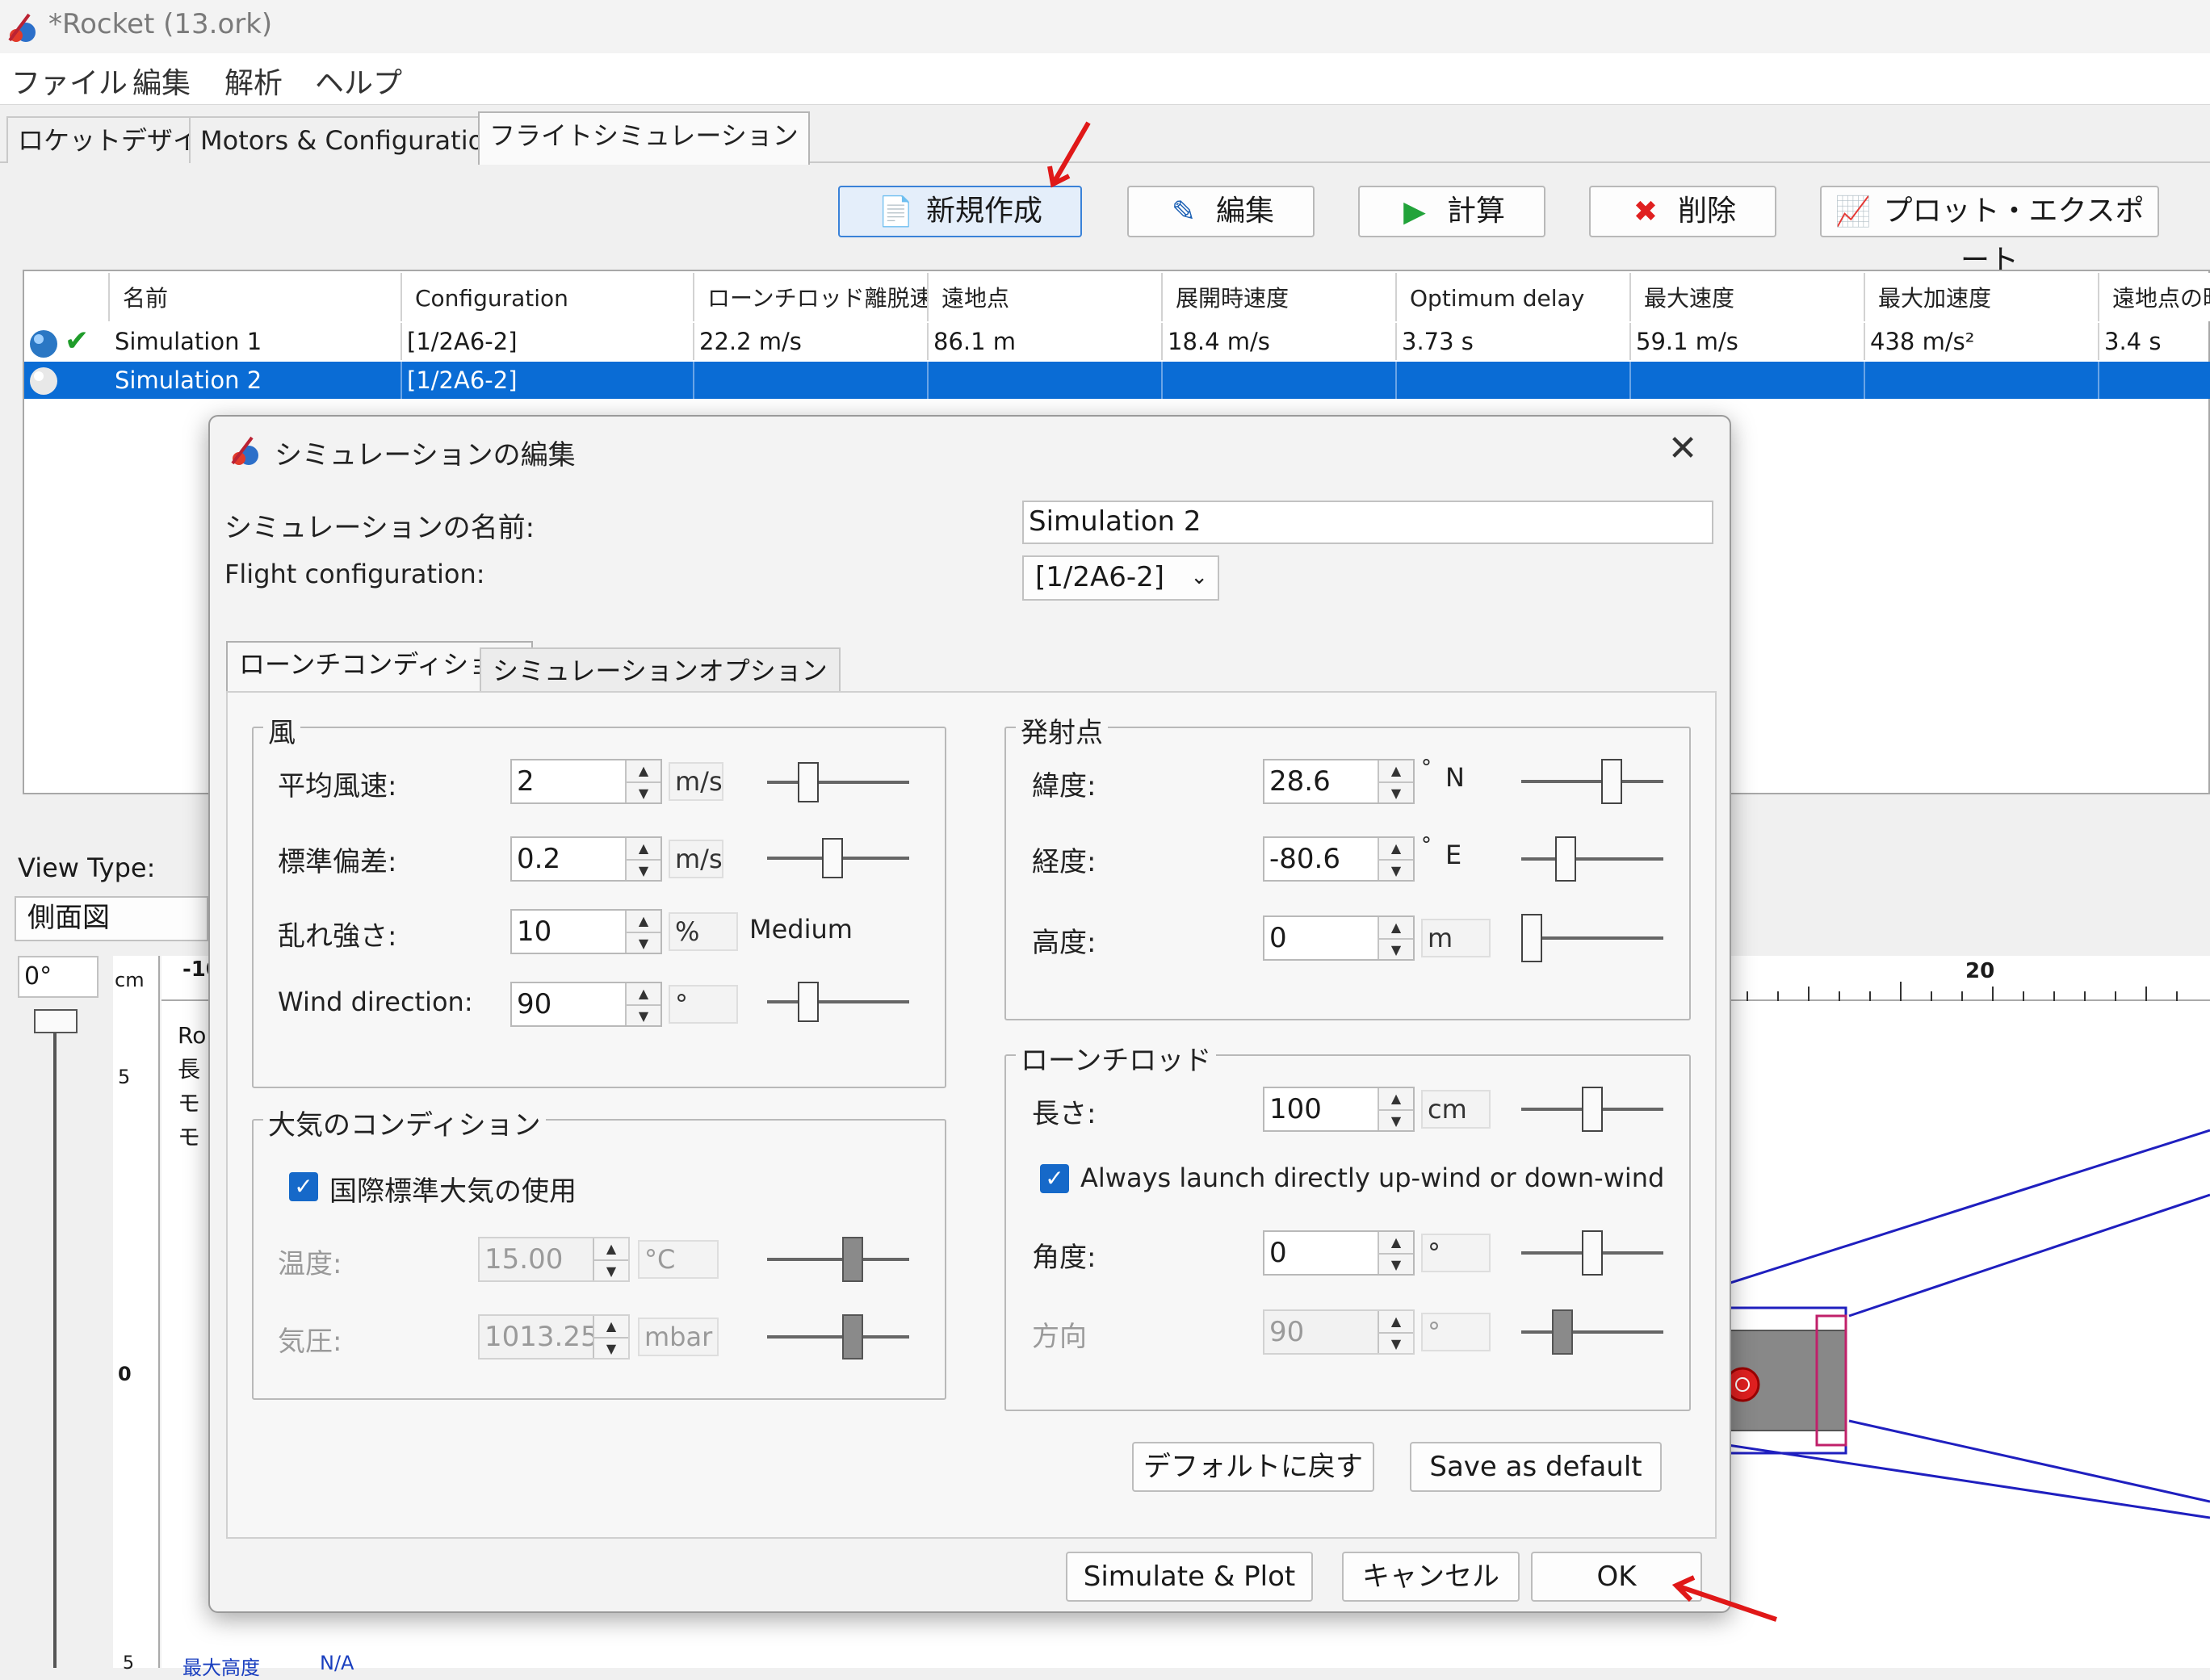  I want to click on menu-file: ファイル, so click(69, 81).